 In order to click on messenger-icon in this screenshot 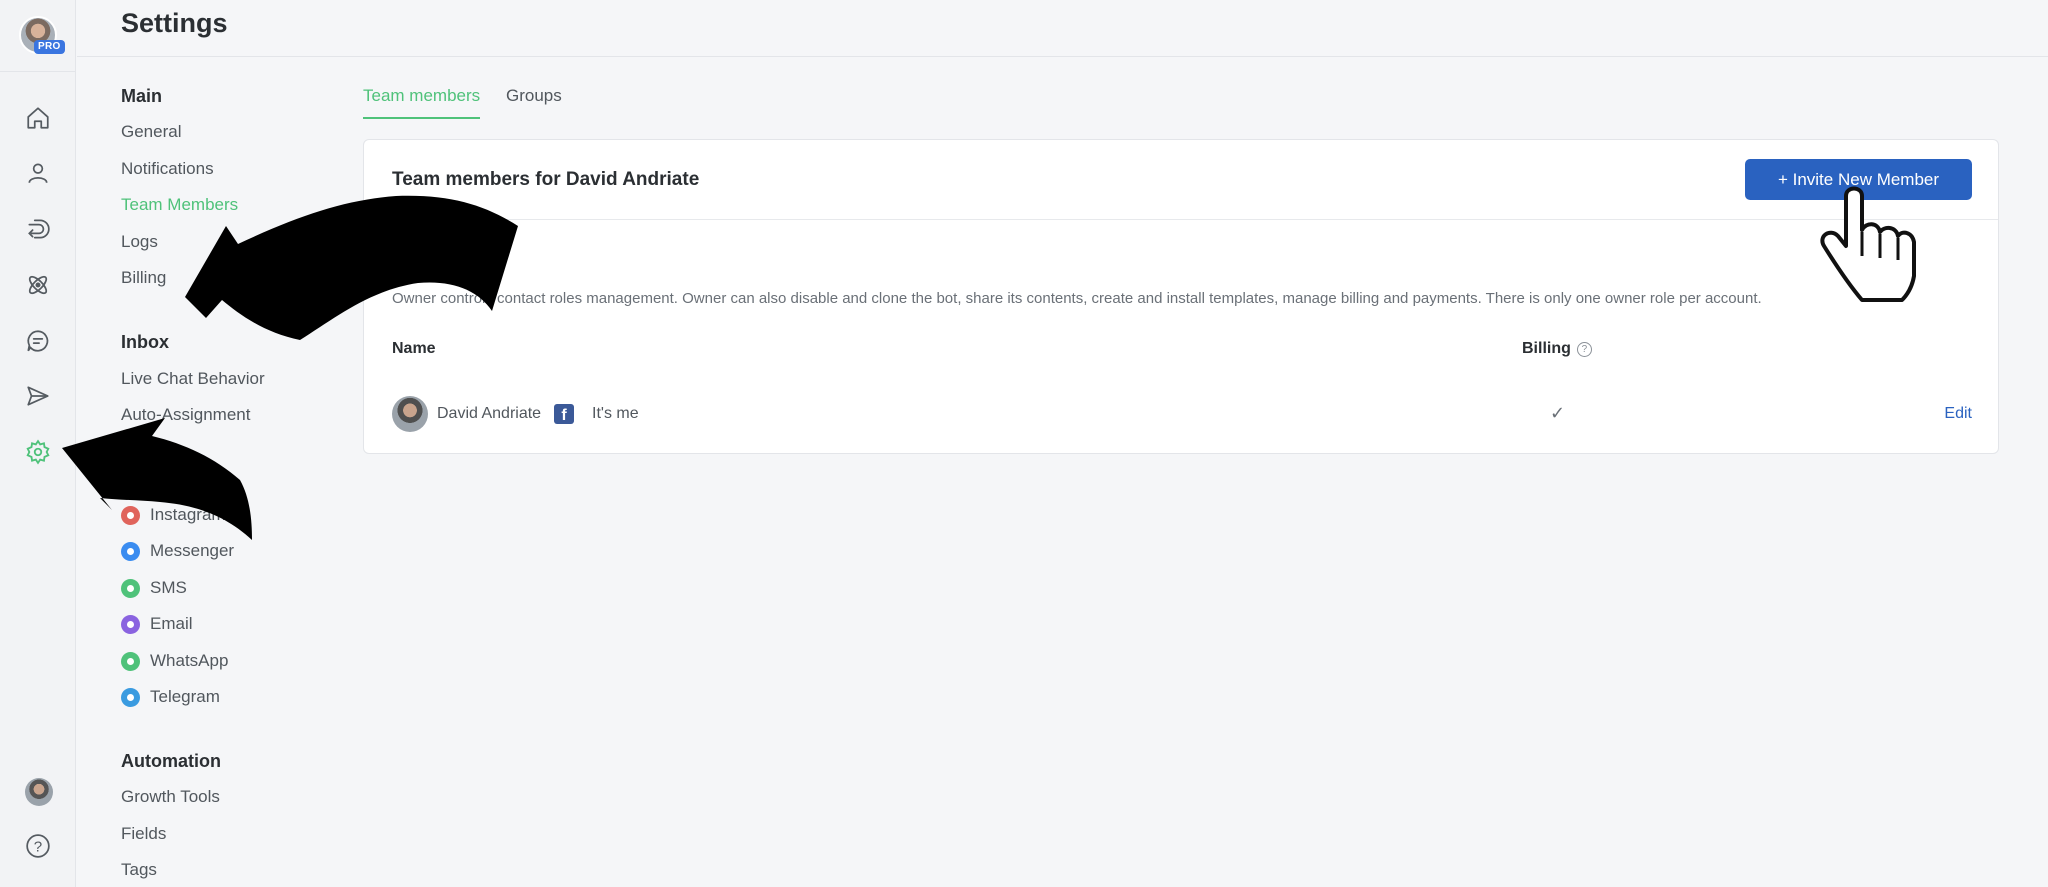, I will do `click(130, 551)`.